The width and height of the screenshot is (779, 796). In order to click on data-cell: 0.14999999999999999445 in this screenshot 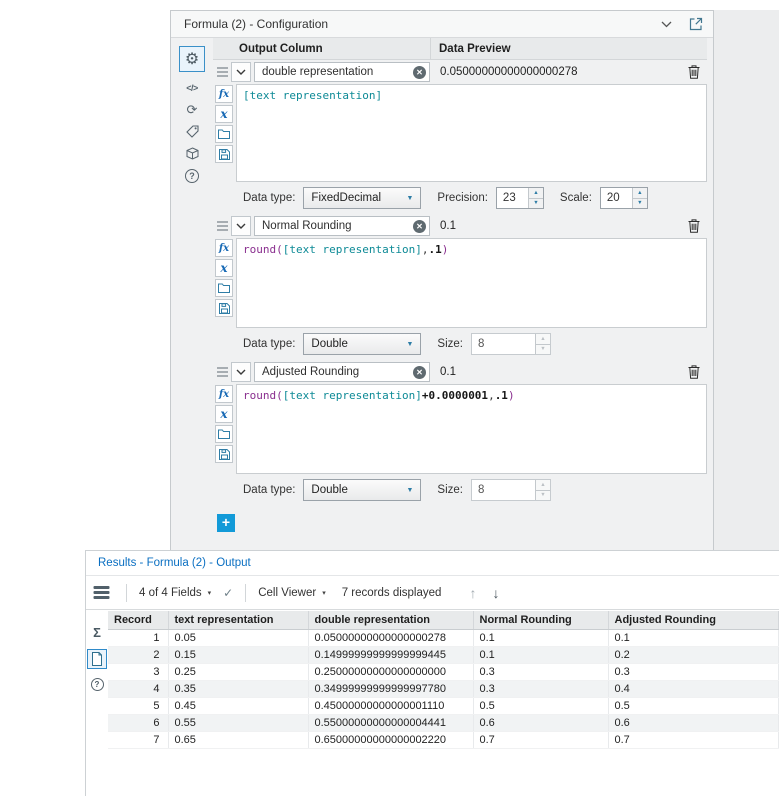, I will do `click(391, 655)`.